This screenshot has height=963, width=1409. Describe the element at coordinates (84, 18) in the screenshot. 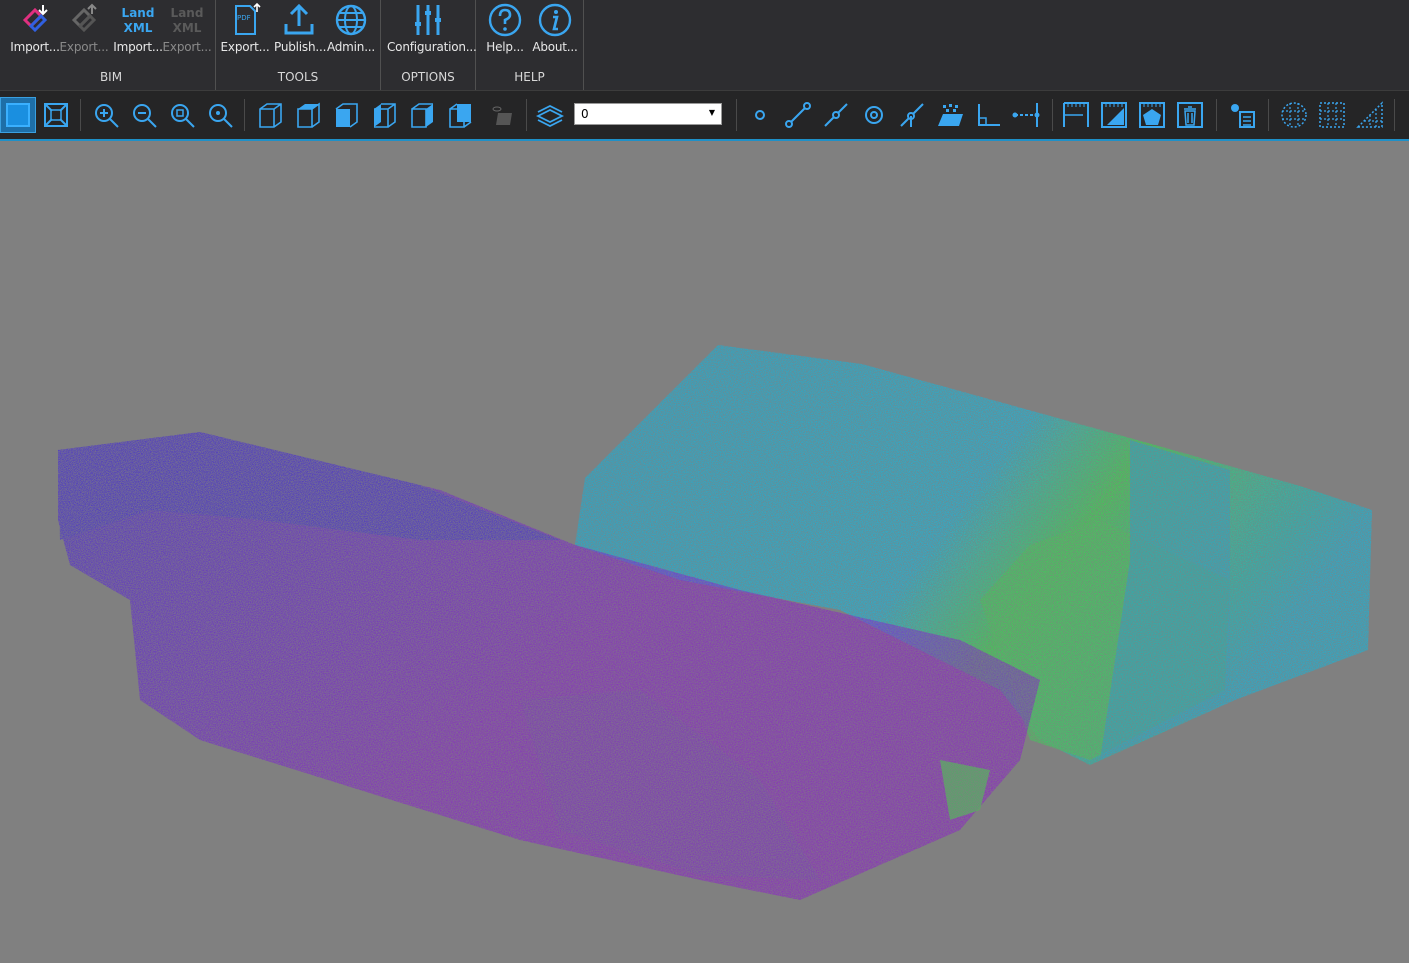

I see `ifc-export-icon` at that location.